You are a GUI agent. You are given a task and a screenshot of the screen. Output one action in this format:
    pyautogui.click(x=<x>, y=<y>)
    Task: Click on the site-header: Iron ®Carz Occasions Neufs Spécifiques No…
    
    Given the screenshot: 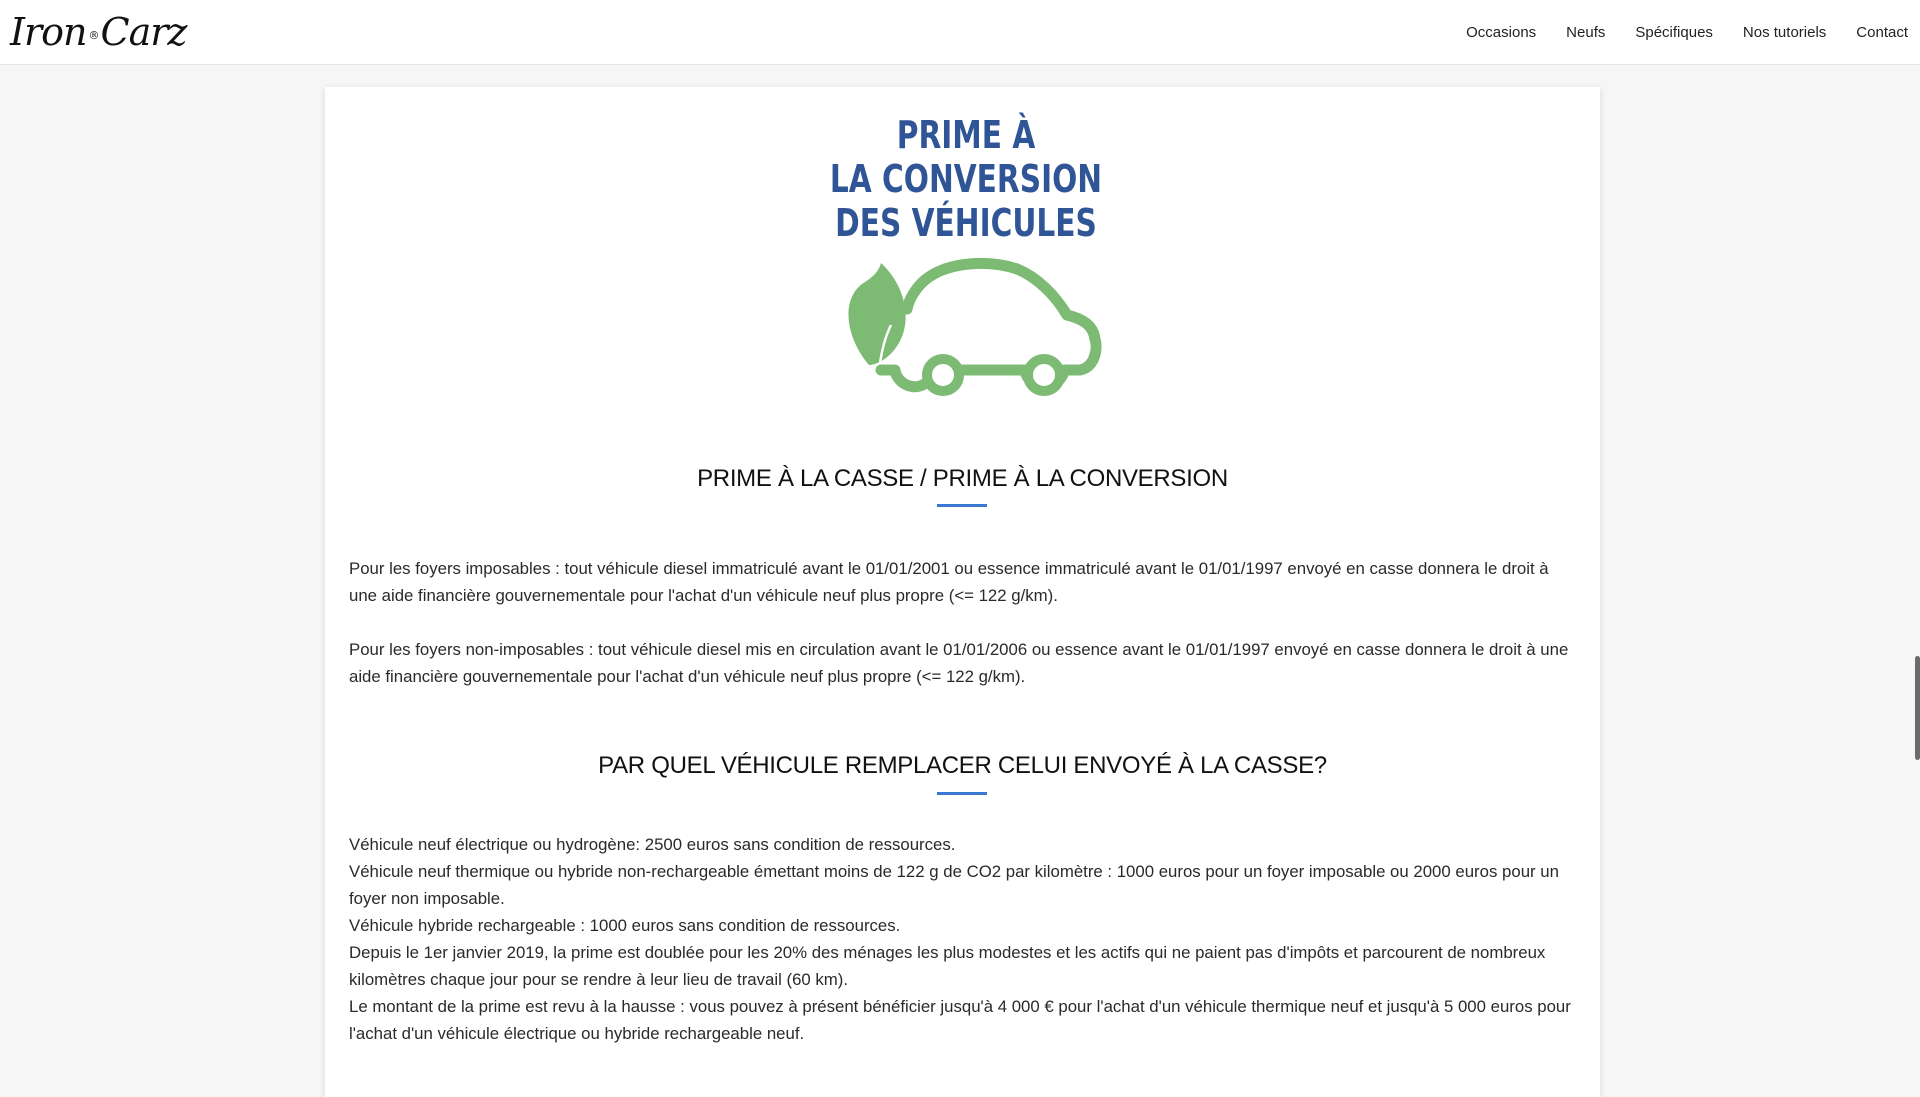 What is the action you would take?
    pyautogui.click(x=960, y=32)
    